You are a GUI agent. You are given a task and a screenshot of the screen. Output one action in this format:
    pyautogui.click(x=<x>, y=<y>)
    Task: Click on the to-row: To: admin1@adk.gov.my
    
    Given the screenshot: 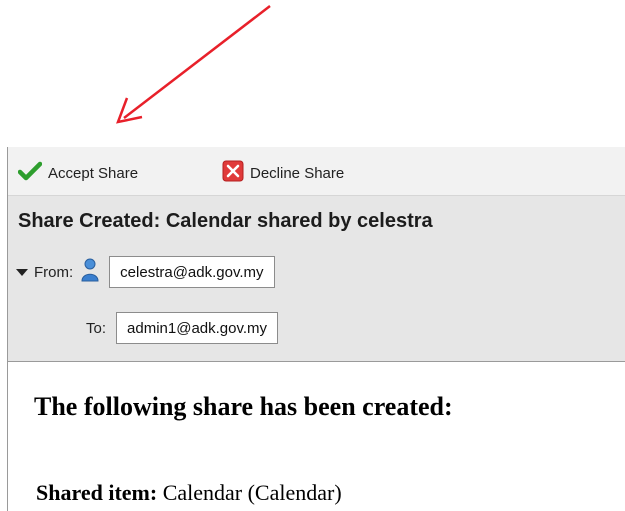 What is the action you would take?
    pyautogui.click(x=182, y=328)
    